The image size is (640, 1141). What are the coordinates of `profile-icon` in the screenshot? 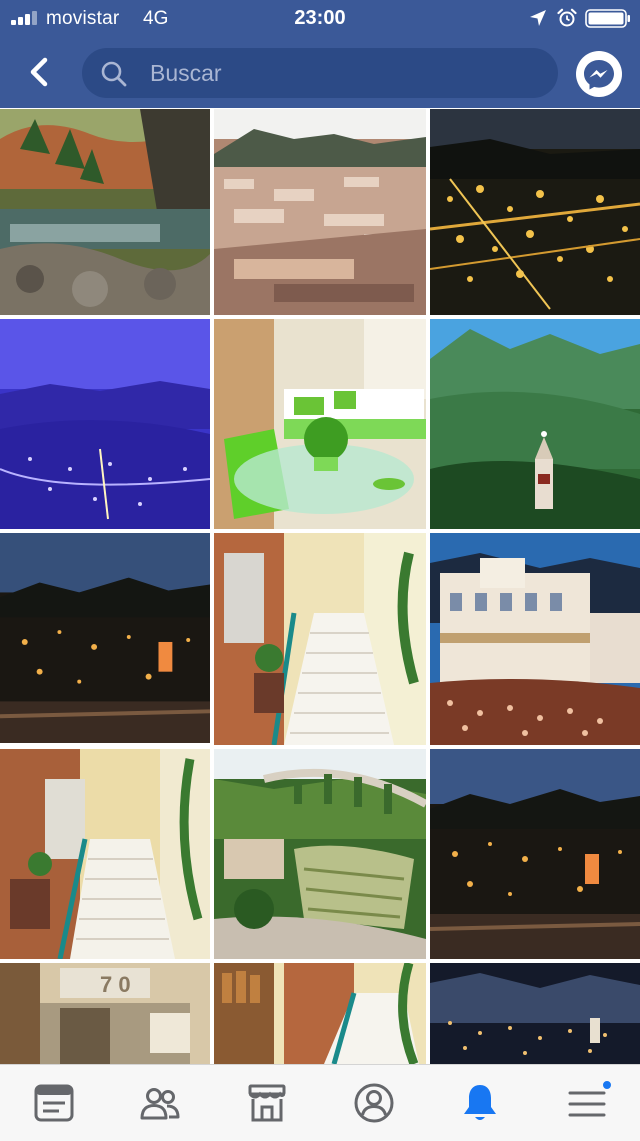 It's located at (374, 1103).